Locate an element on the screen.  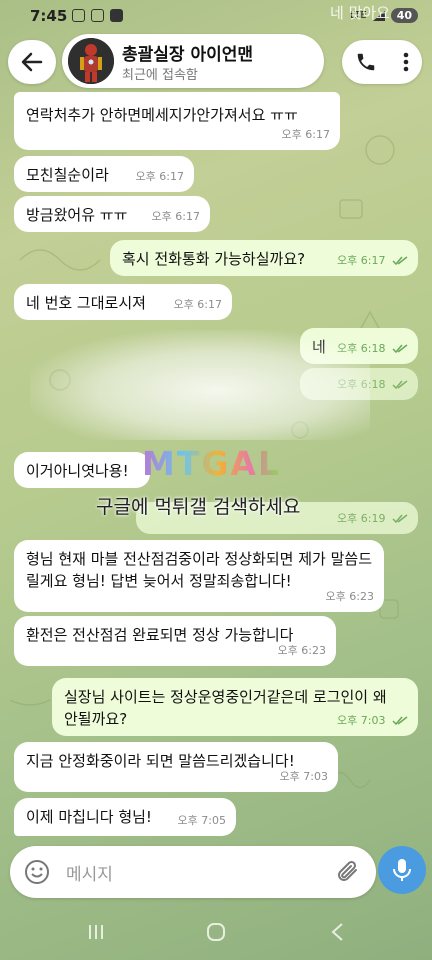
message-incoming: 모친칠순이라 오후 6:17 is located at coordinates (104, 174).